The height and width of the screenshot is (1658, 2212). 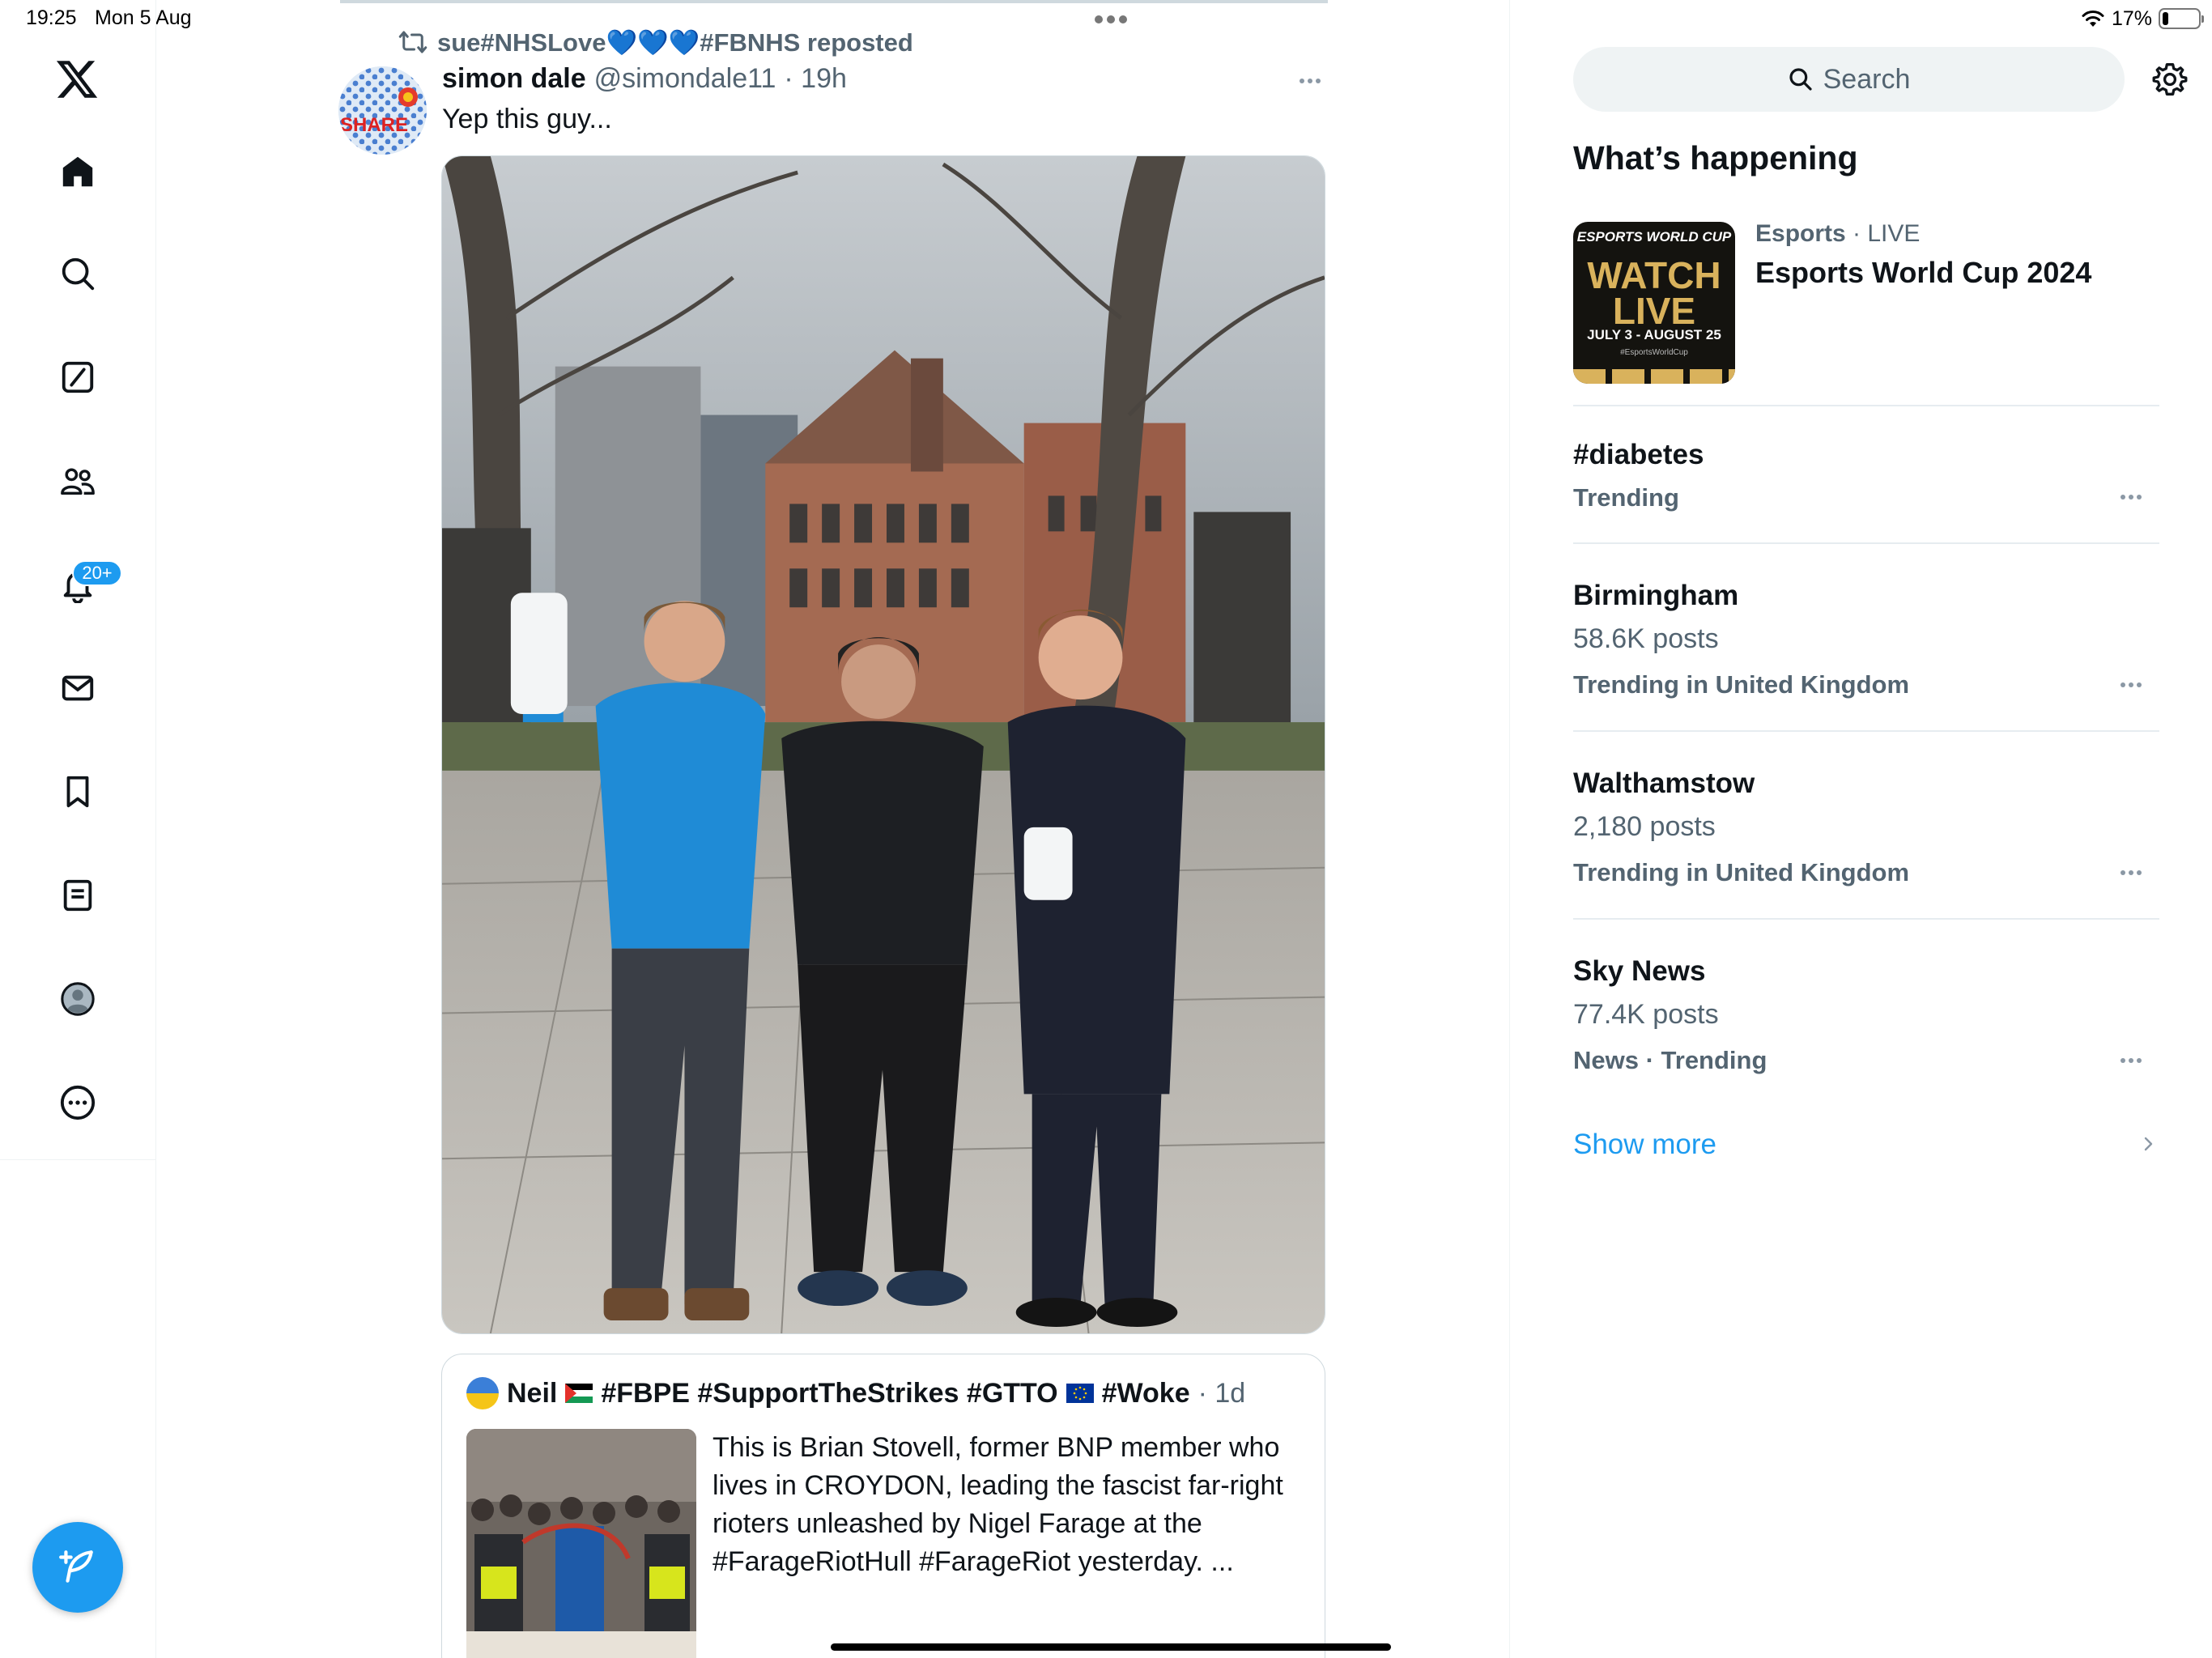 What do you see at coordinates (1146, 1393) in the screenshot?
I see `quote-name-suffix: #Woke` at bounding box center [1146, 1393].